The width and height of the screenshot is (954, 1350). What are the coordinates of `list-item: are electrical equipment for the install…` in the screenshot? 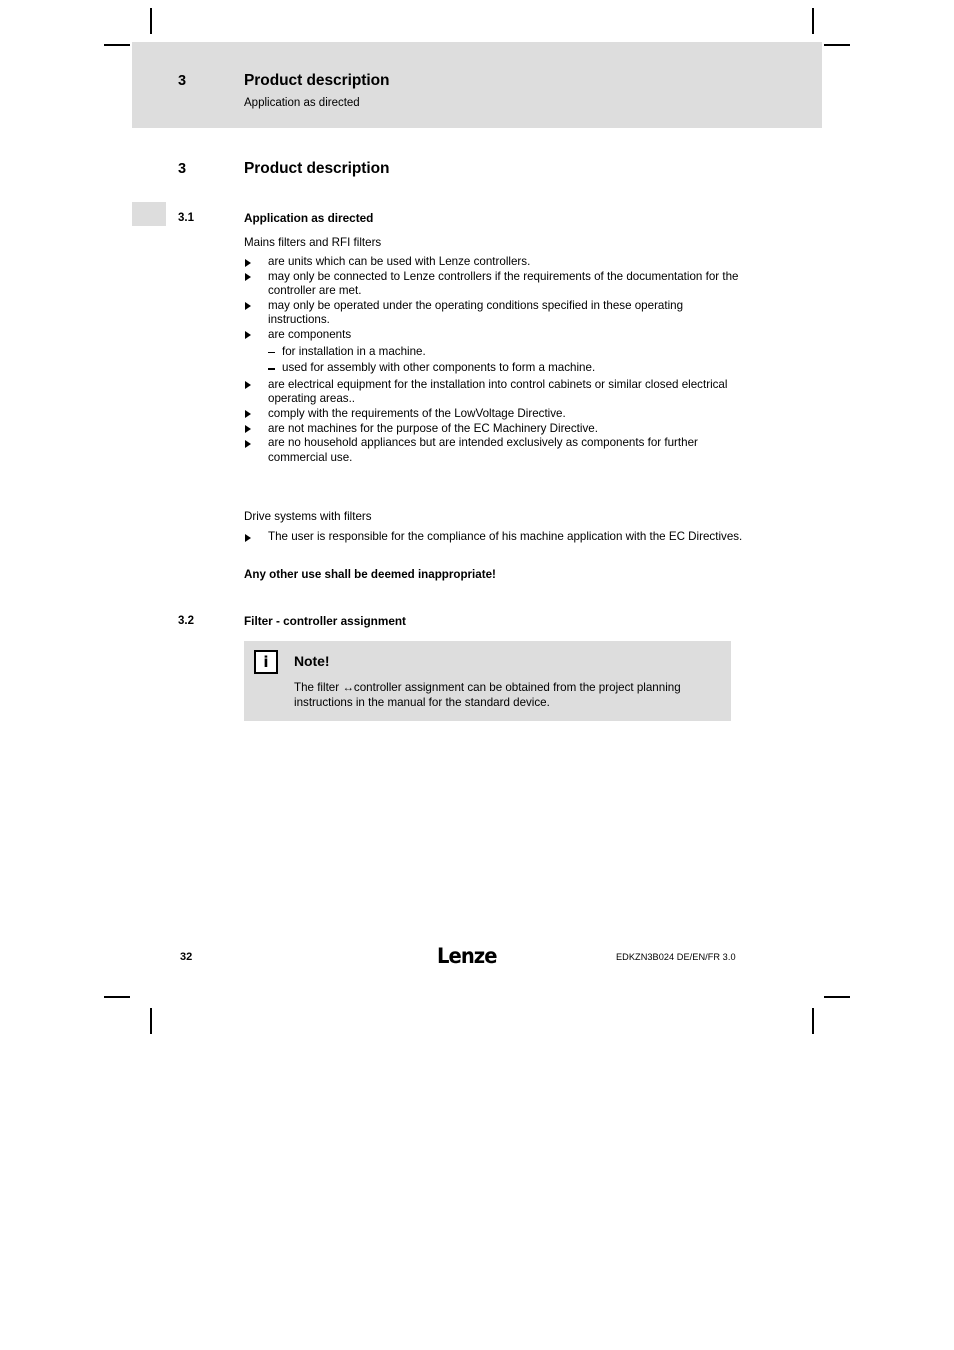 It's located at (494, 392).